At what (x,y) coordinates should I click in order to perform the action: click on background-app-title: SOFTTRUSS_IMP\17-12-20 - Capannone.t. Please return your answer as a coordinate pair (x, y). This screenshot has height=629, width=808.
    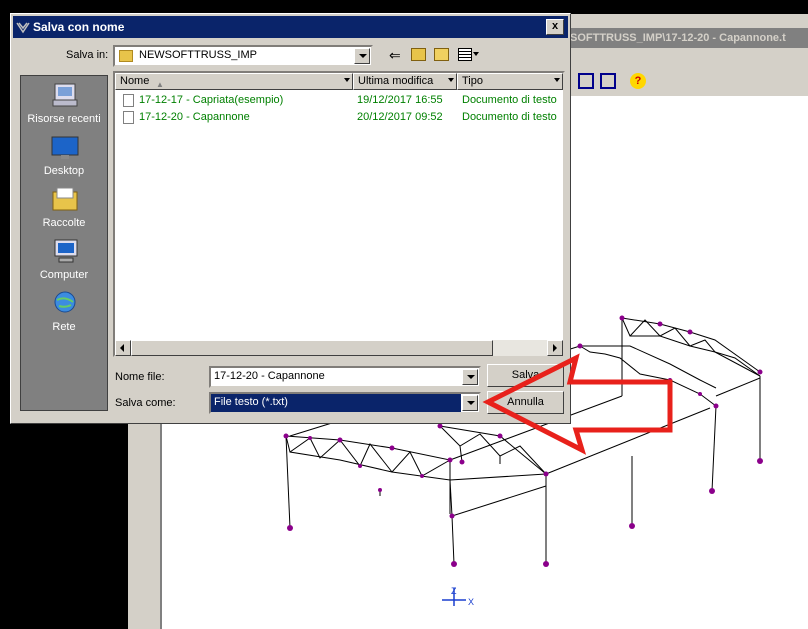
    Looking at the image, I should click on (684, 38).